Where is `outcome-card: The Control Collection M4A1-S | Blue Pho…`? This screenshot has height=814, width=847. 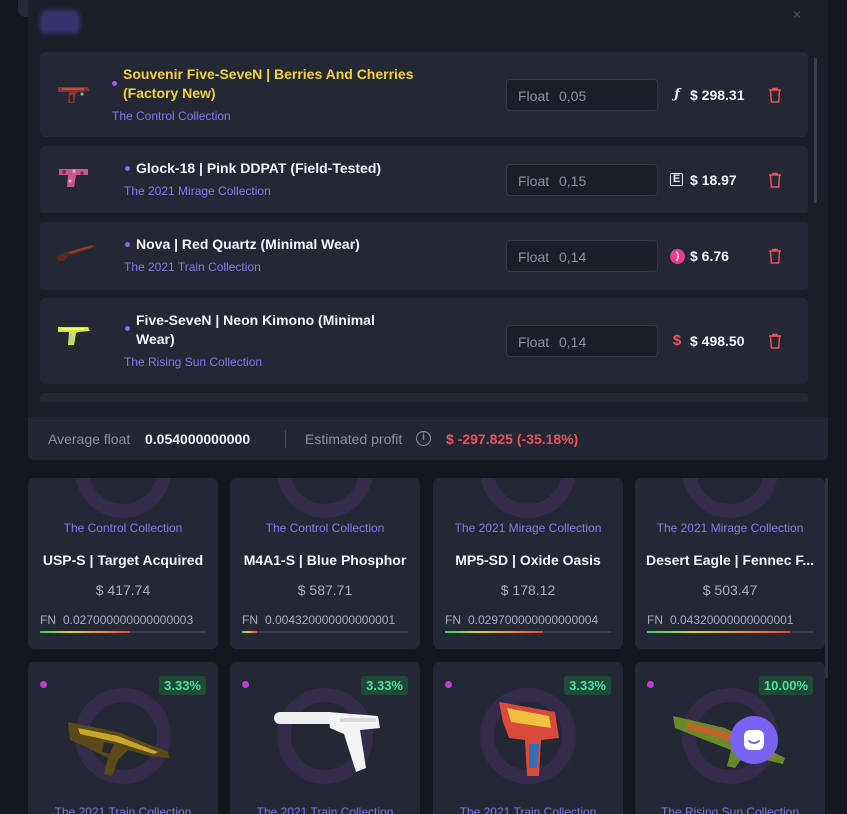 outcome-card: The Control Collection M4A1-S | Blue Pho… is located at coordinates (325, 563).